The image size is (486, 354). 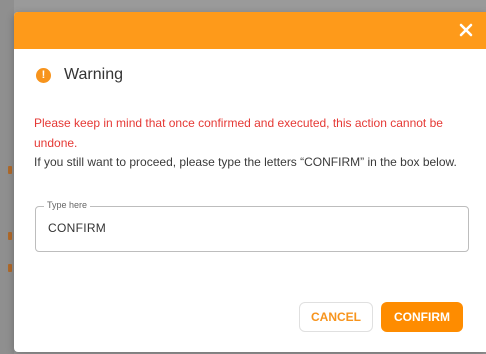 I want to click on confirm-text-field: Type here, so click(x=252, y=226).